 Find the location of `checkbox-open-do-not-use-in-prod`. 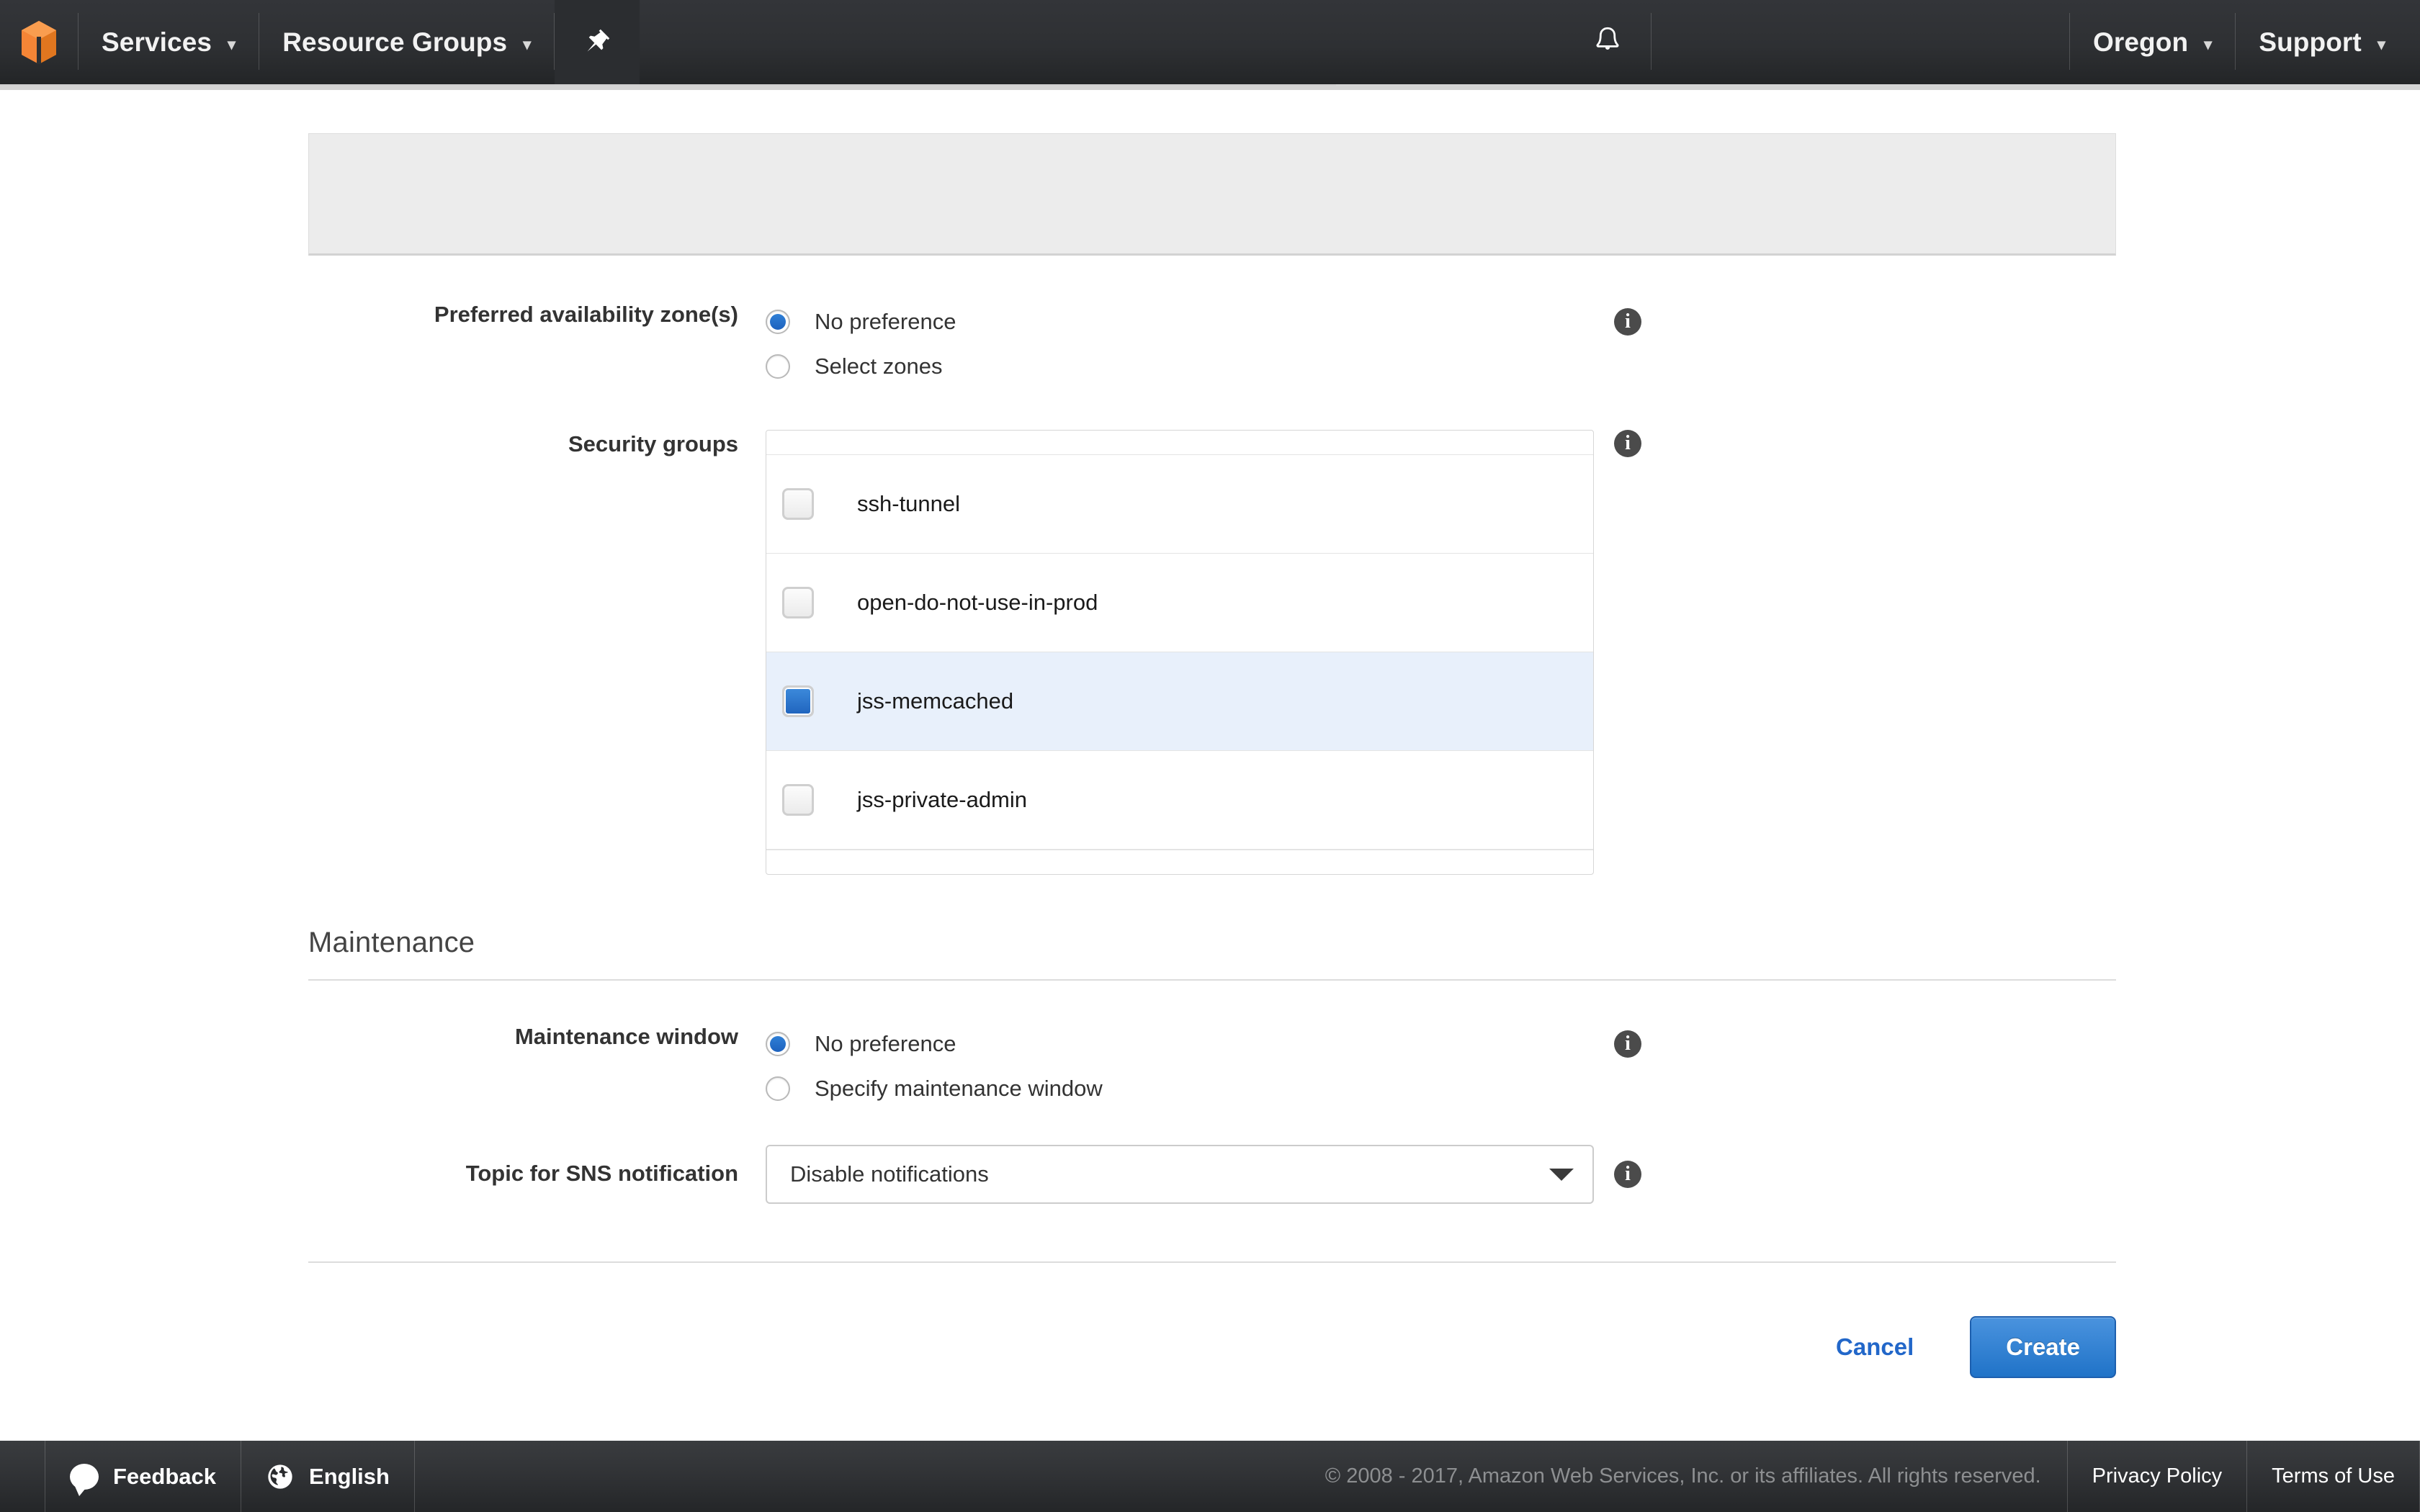

checkbox-open-do-not-use-in-prod is located at coordinates (798, 602).